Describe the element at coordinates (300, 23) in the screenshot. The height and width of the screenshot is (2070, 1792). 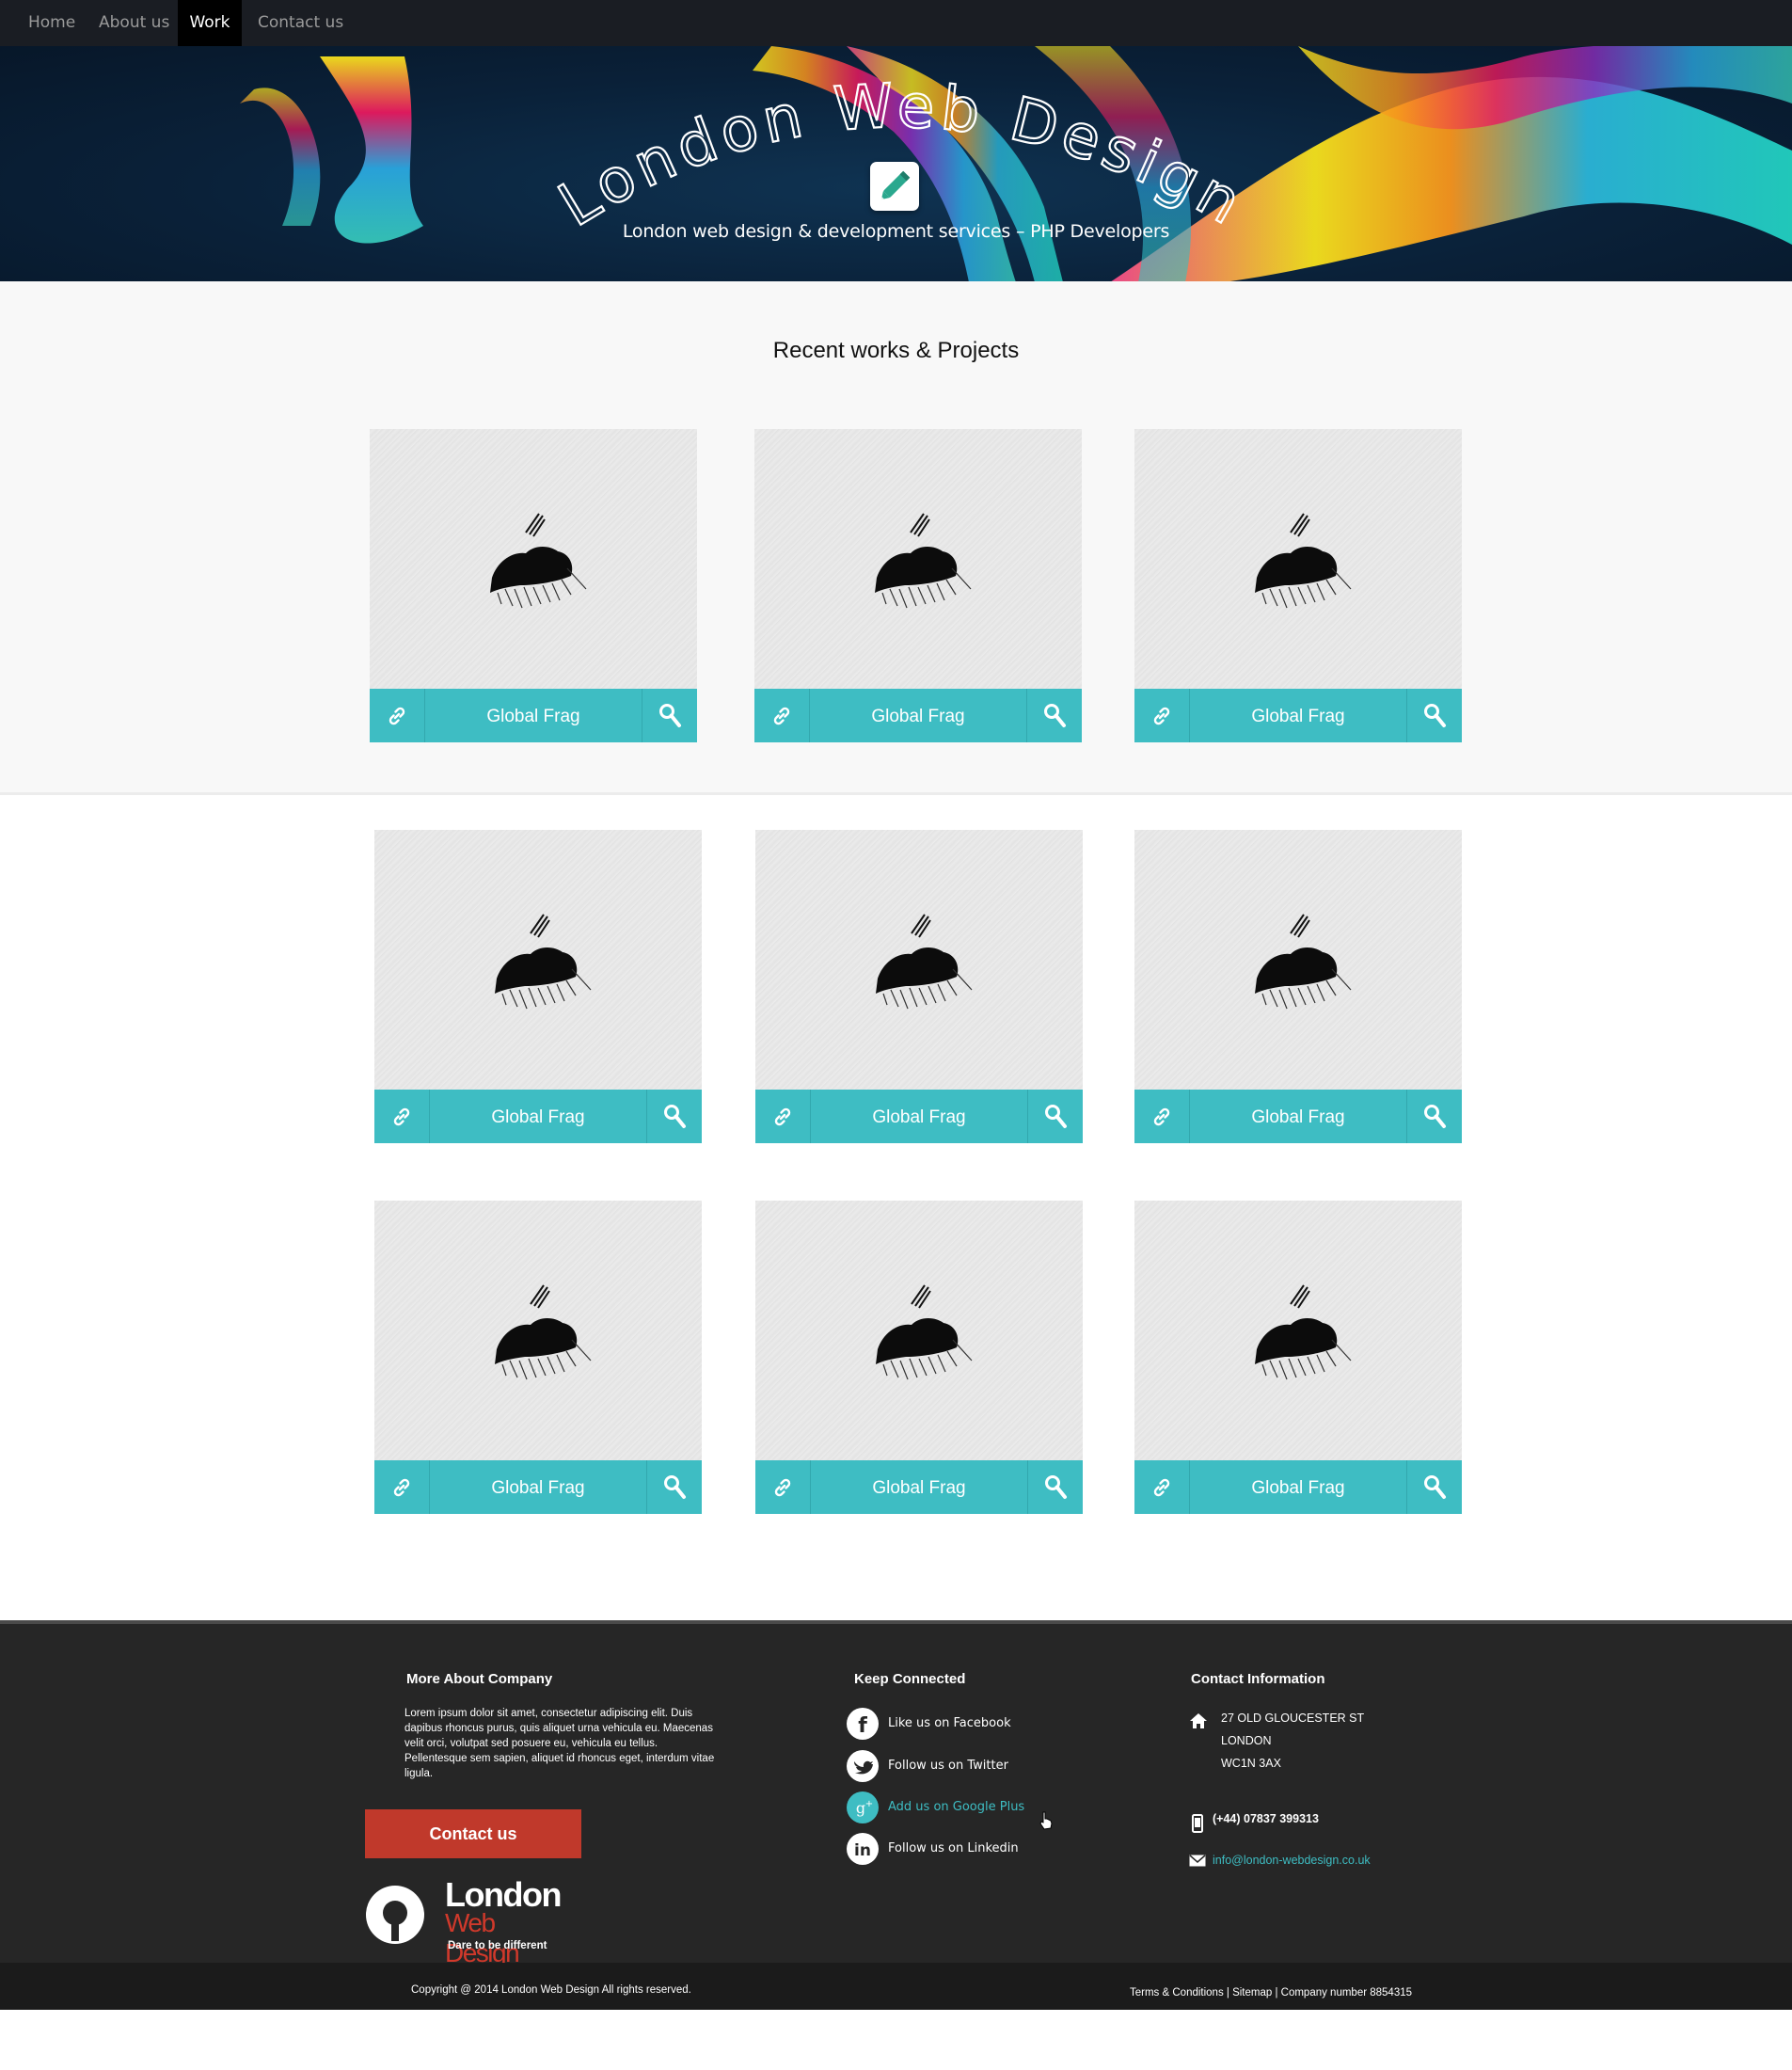
I see `nav-contact-us: Contact us` at that location.